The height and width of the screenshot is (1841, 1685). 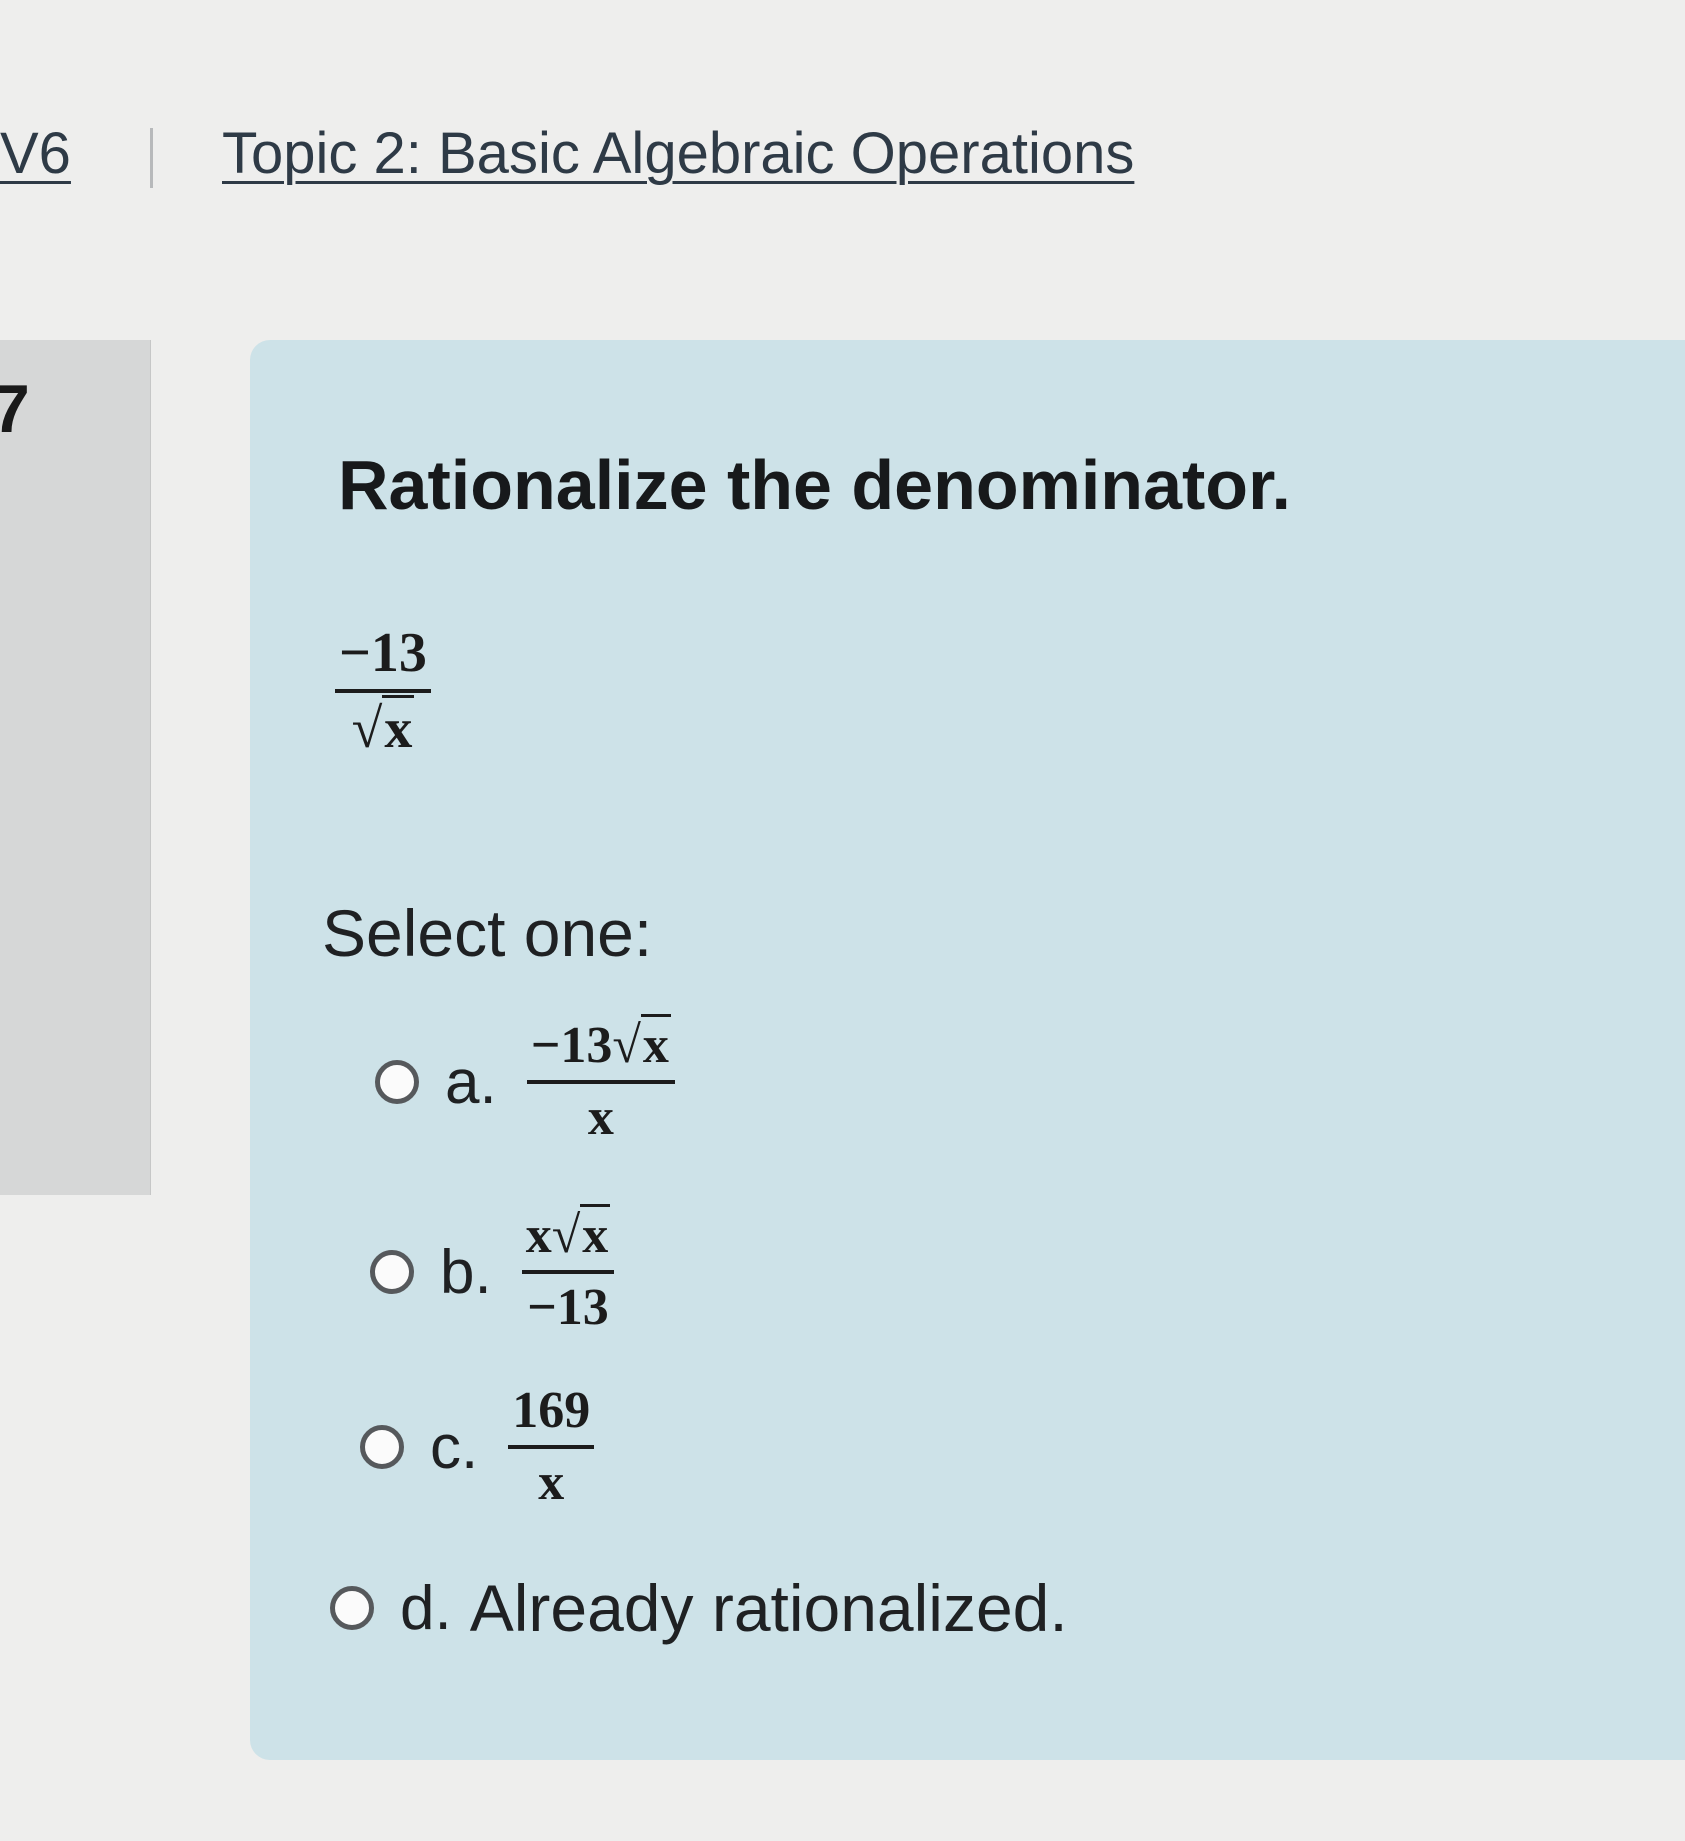 I want to click on radical: √x, so click(x=383, y=727).